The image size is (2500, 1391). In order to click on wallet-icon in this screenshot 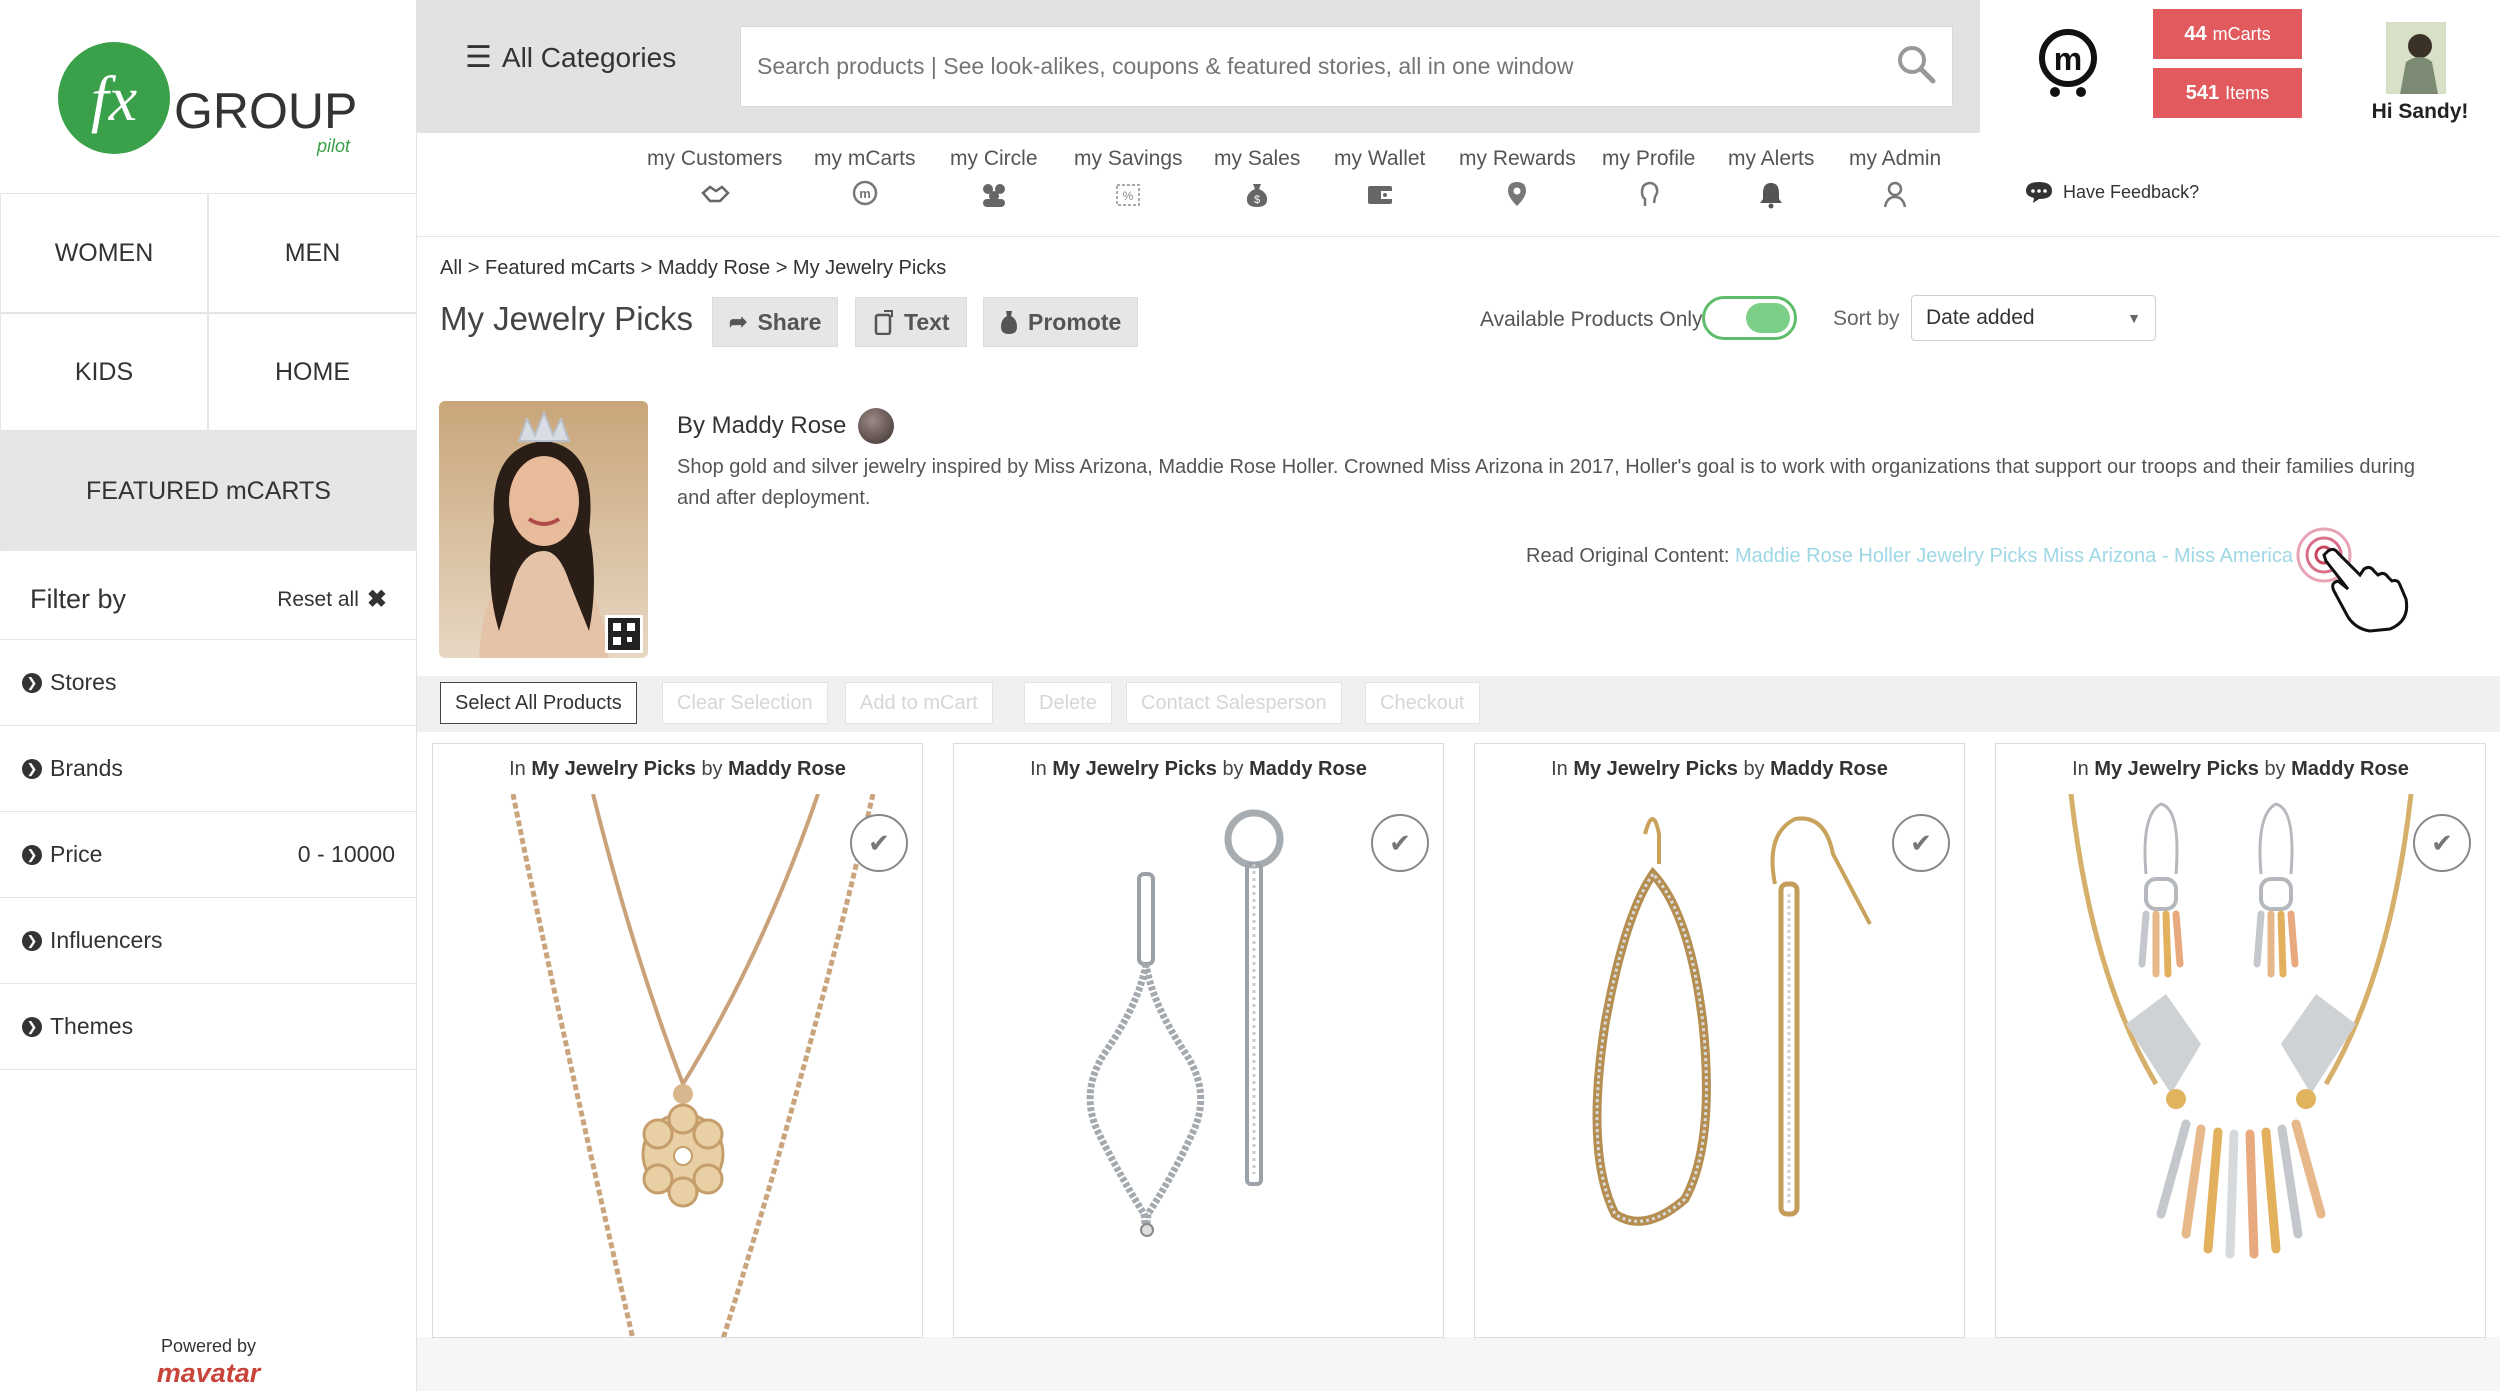, I will do `click(1379, 195)`.